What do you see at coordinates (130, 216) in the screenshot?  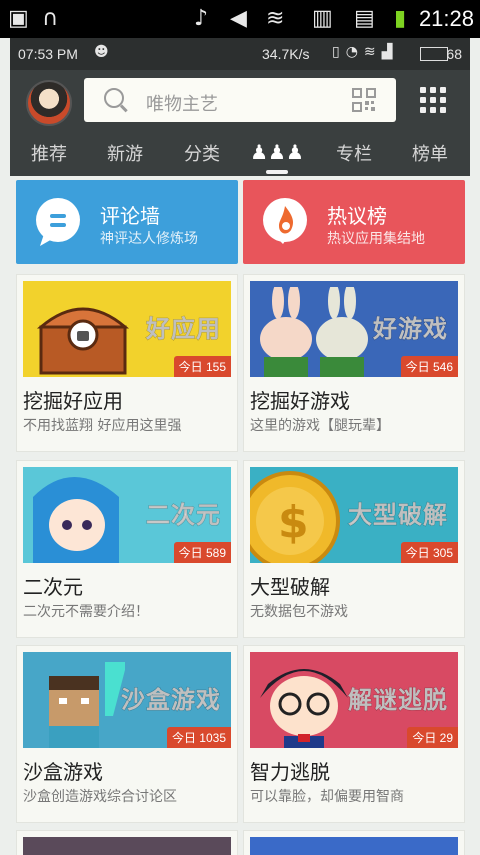 I see `banner-title: 评论墙` at bounding box center [130, 216].